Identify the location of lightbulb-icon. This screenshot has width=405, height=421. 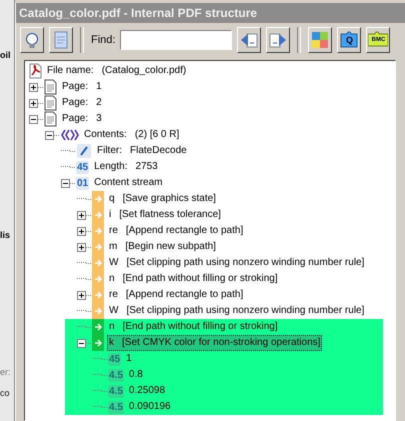
(32, 40).